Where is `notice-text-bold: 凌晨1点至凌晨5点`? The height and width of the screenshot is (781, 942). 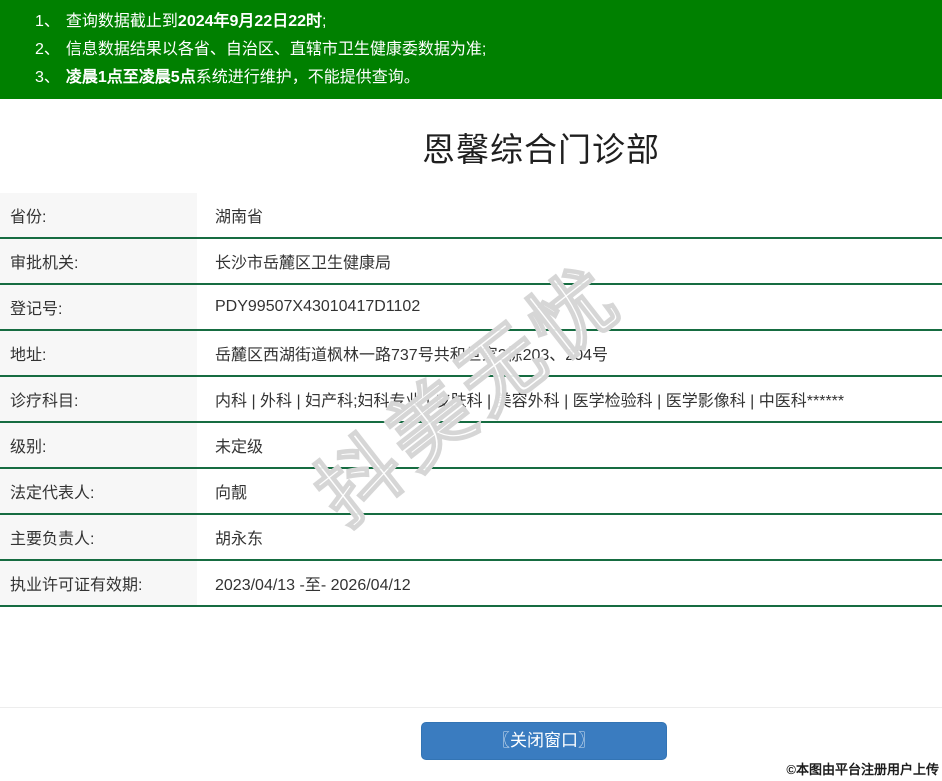 notice-text-bold: 凌晨1点至凌晨5点 is located at coordinates (130, 77).